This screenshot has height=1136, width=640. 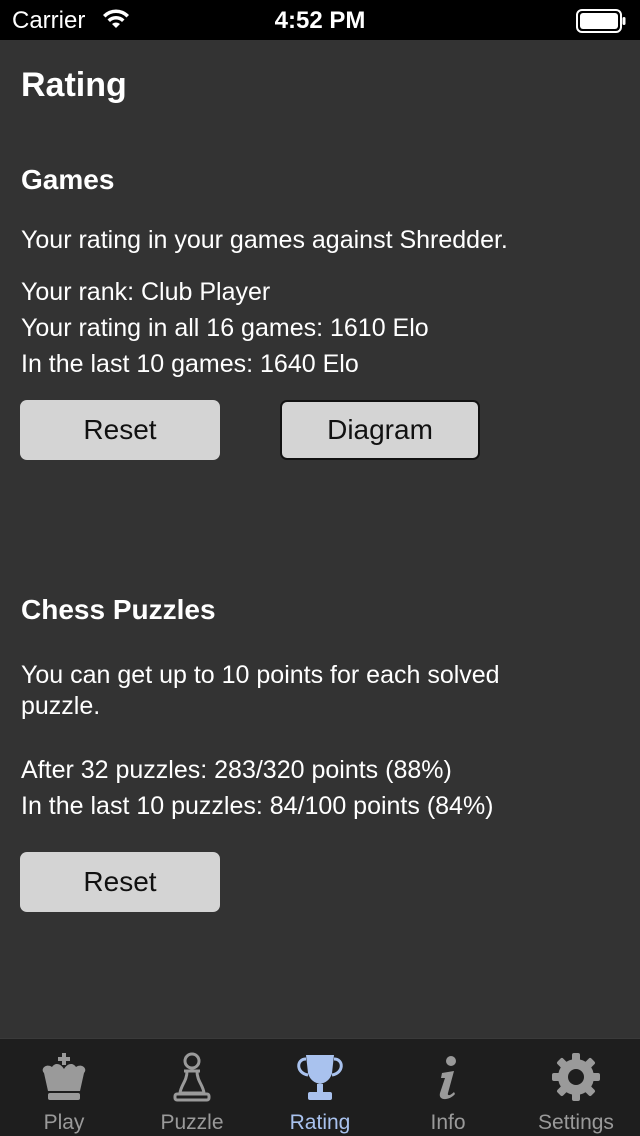 I want to click on tab-bar: Play Puzzle Rating Info Settings, so click(x=320, y=1087).